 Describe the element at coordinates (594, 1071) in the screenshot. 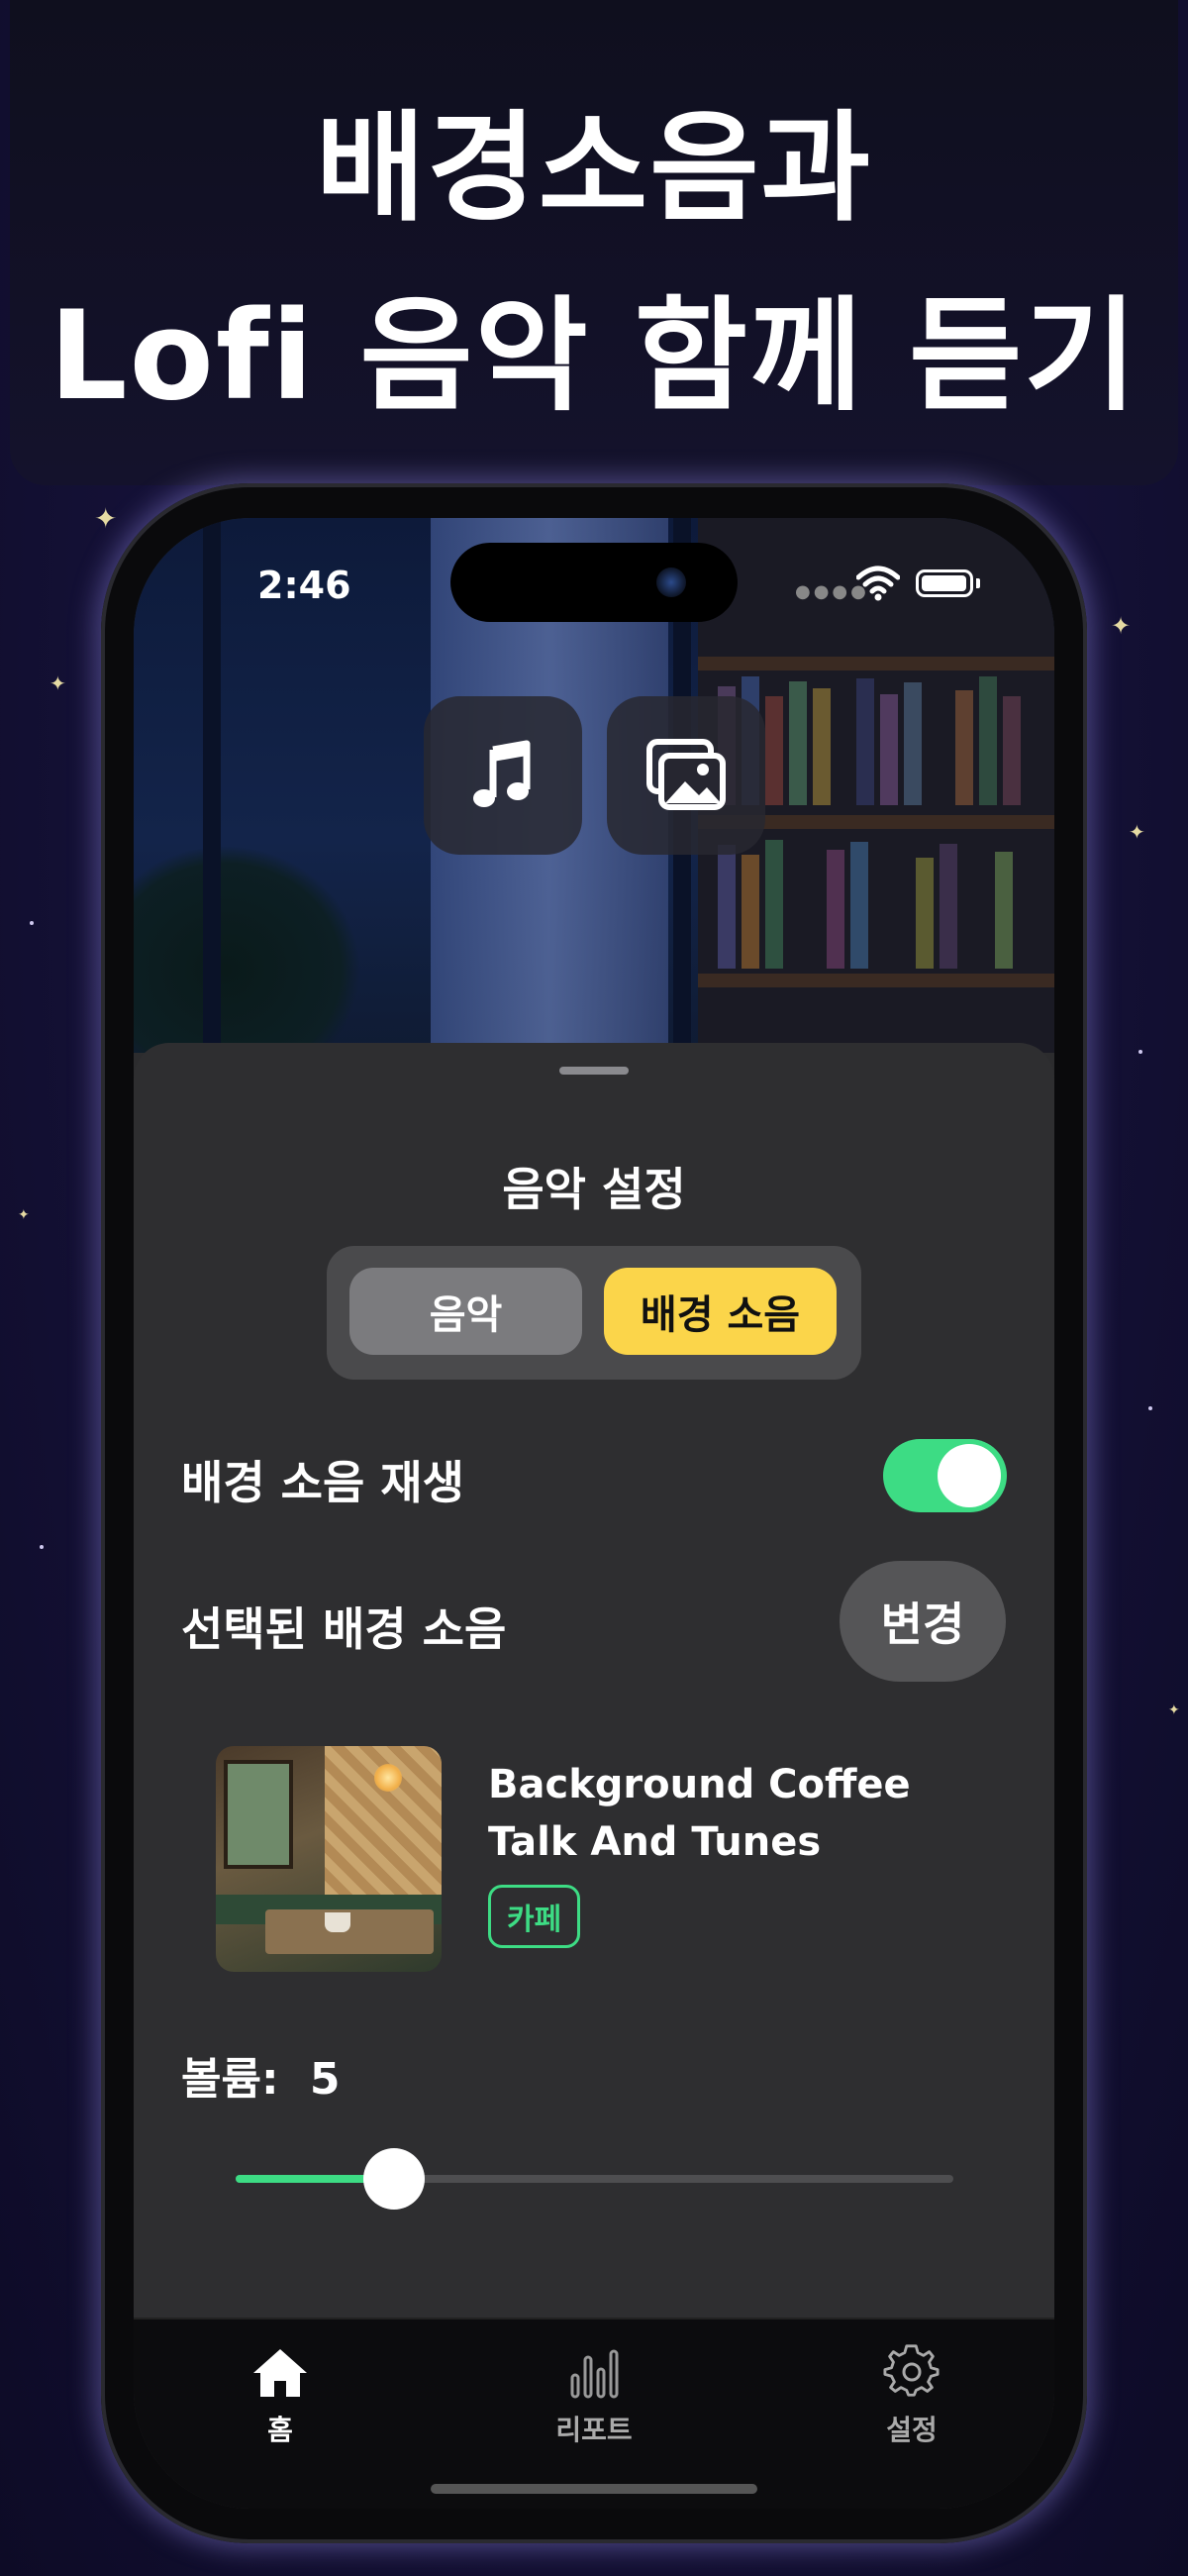

I see `sheet-grabber` at that location.